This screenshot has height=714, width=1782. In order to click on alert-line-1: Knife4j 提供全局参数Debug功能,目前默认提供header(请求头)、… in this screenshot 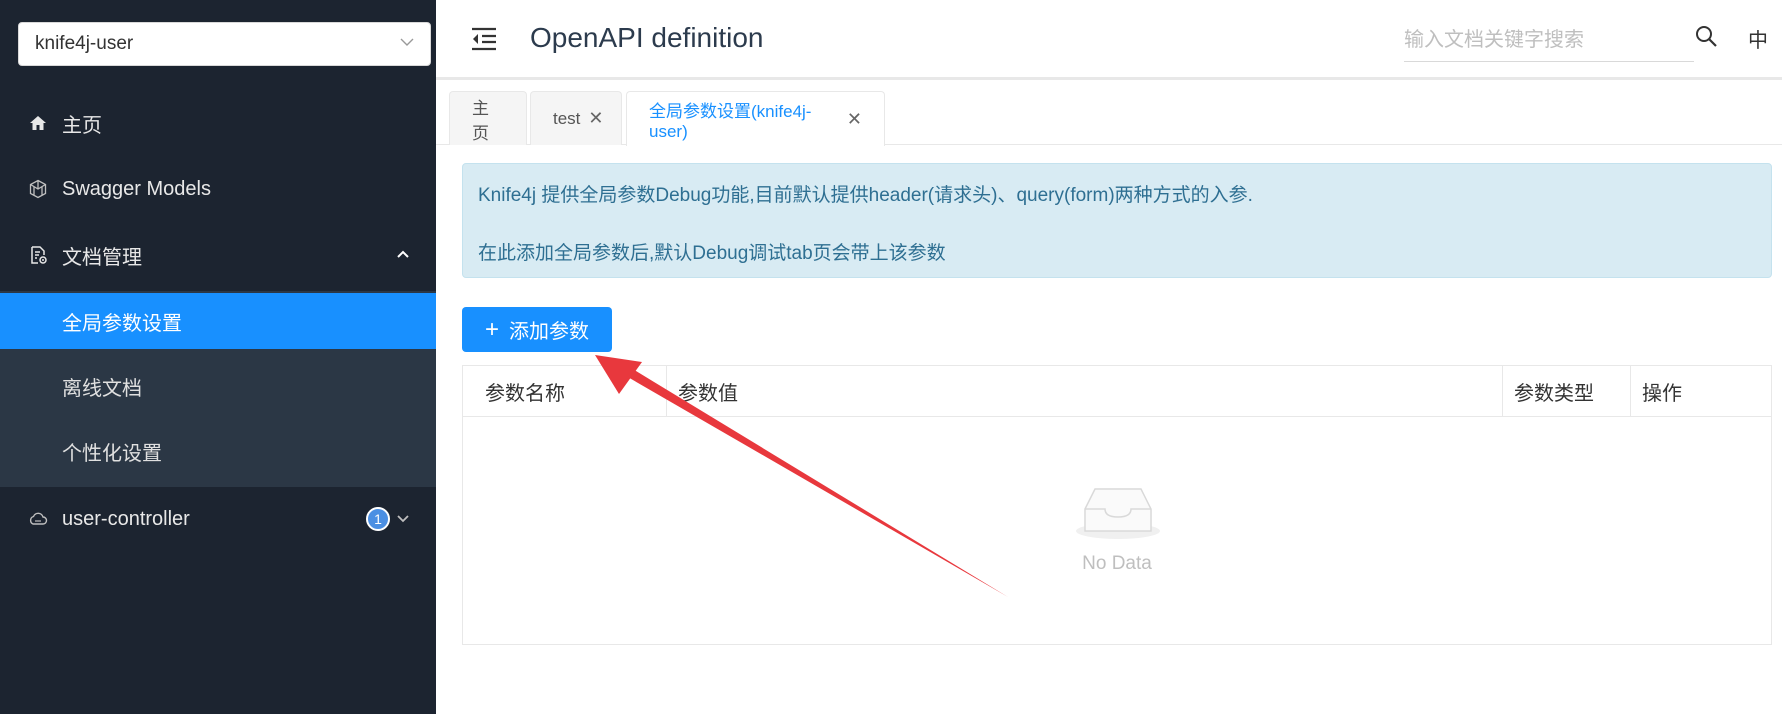, I will do `click(865, 195)`.